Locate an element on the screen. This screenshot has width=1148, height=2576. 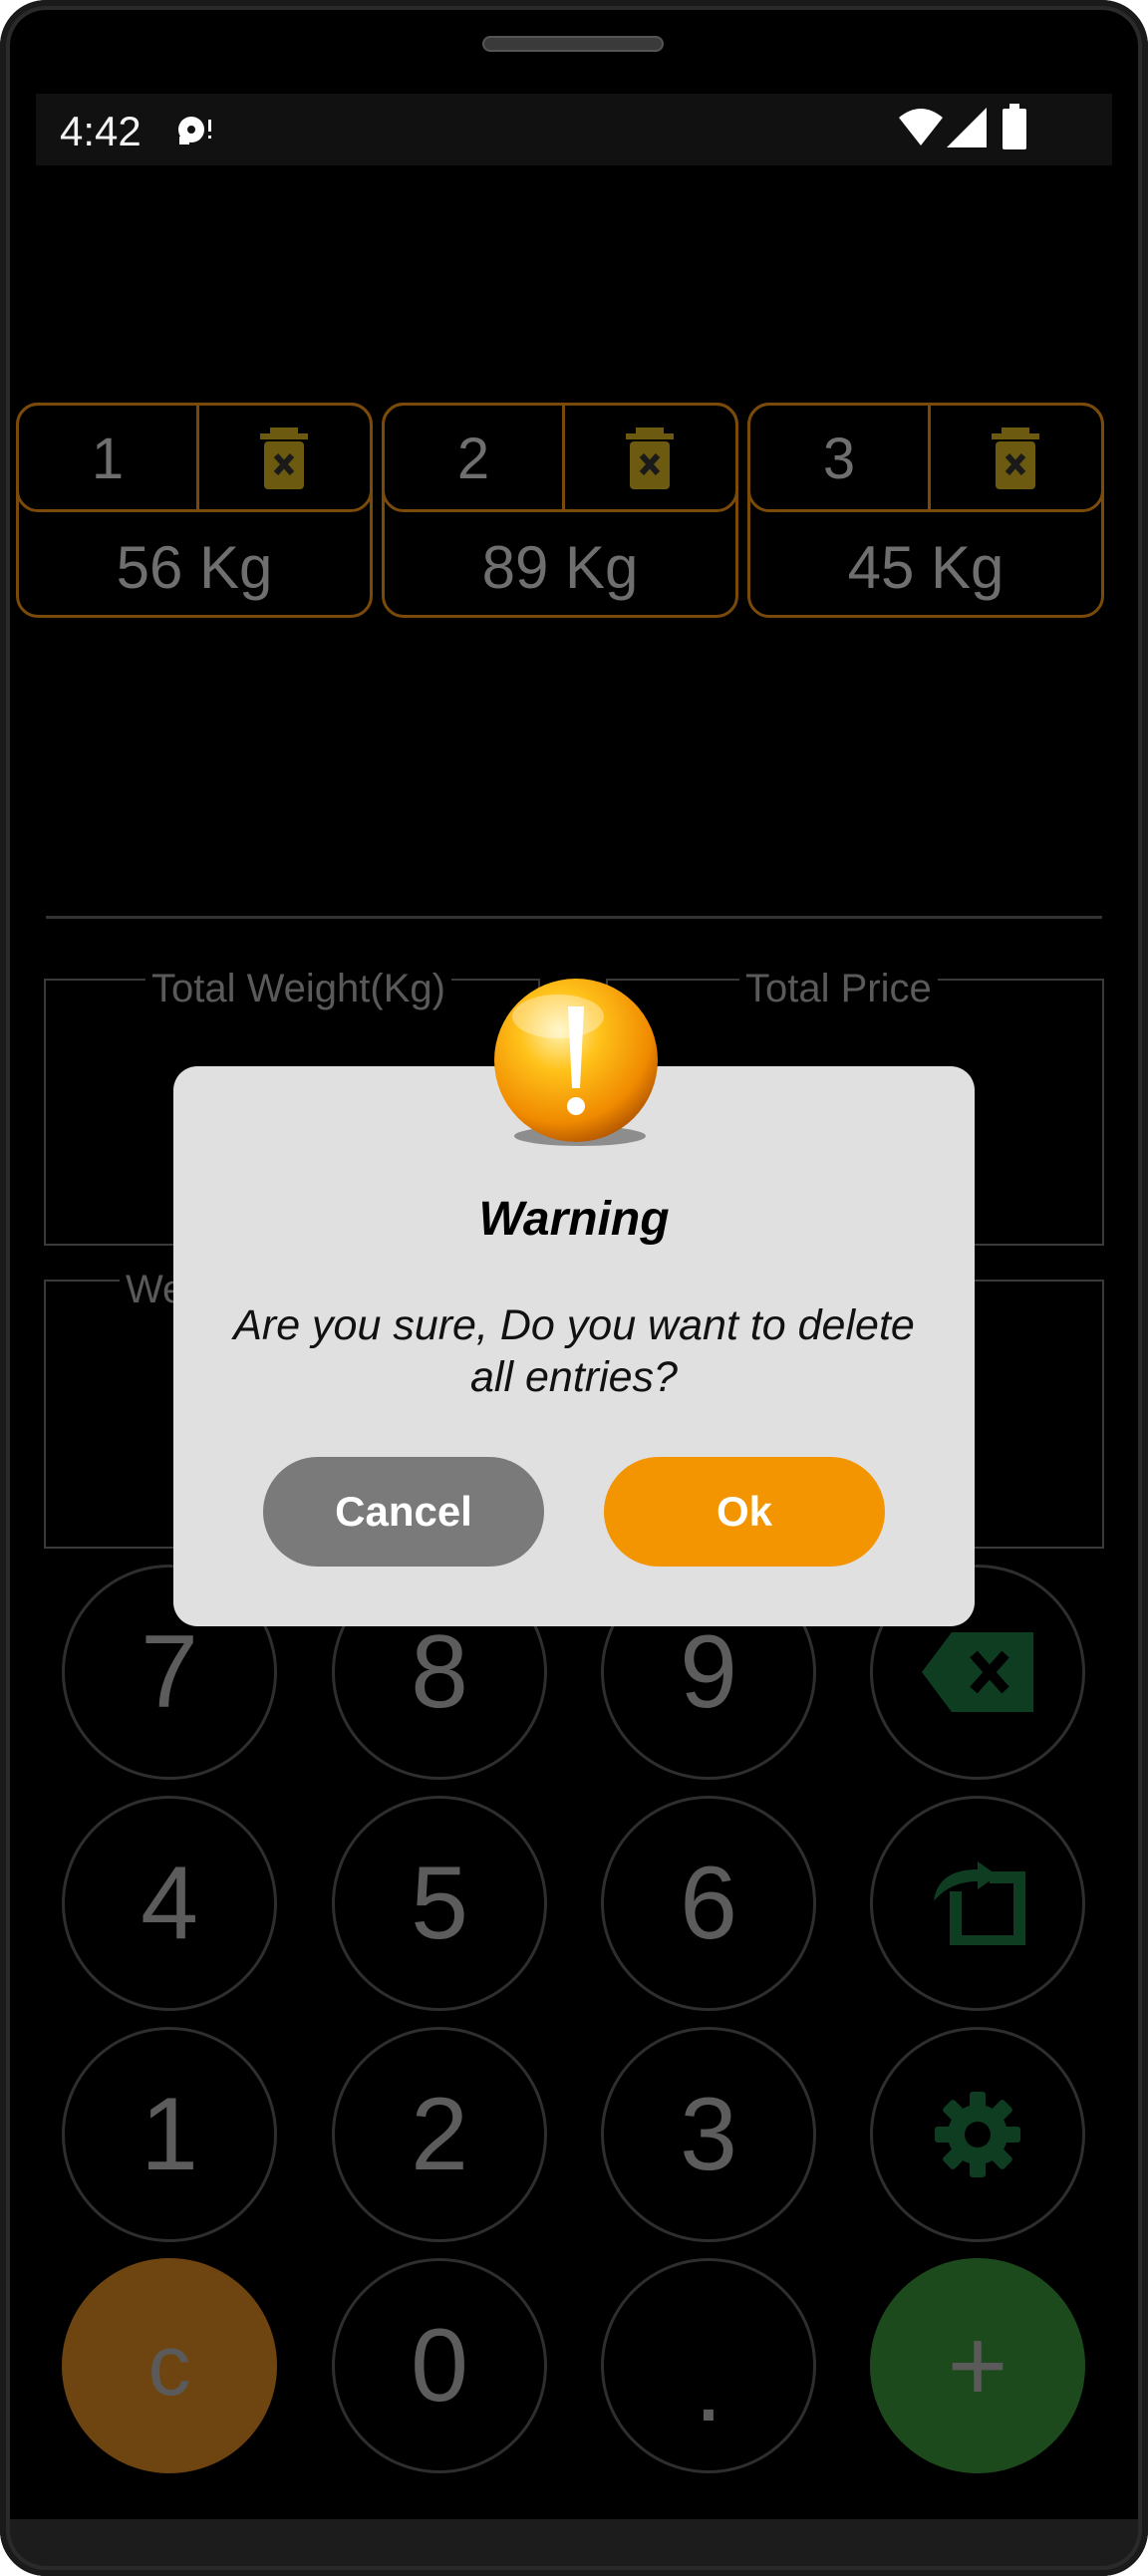
key-3: 3 is located at coordinates (708, 2134).